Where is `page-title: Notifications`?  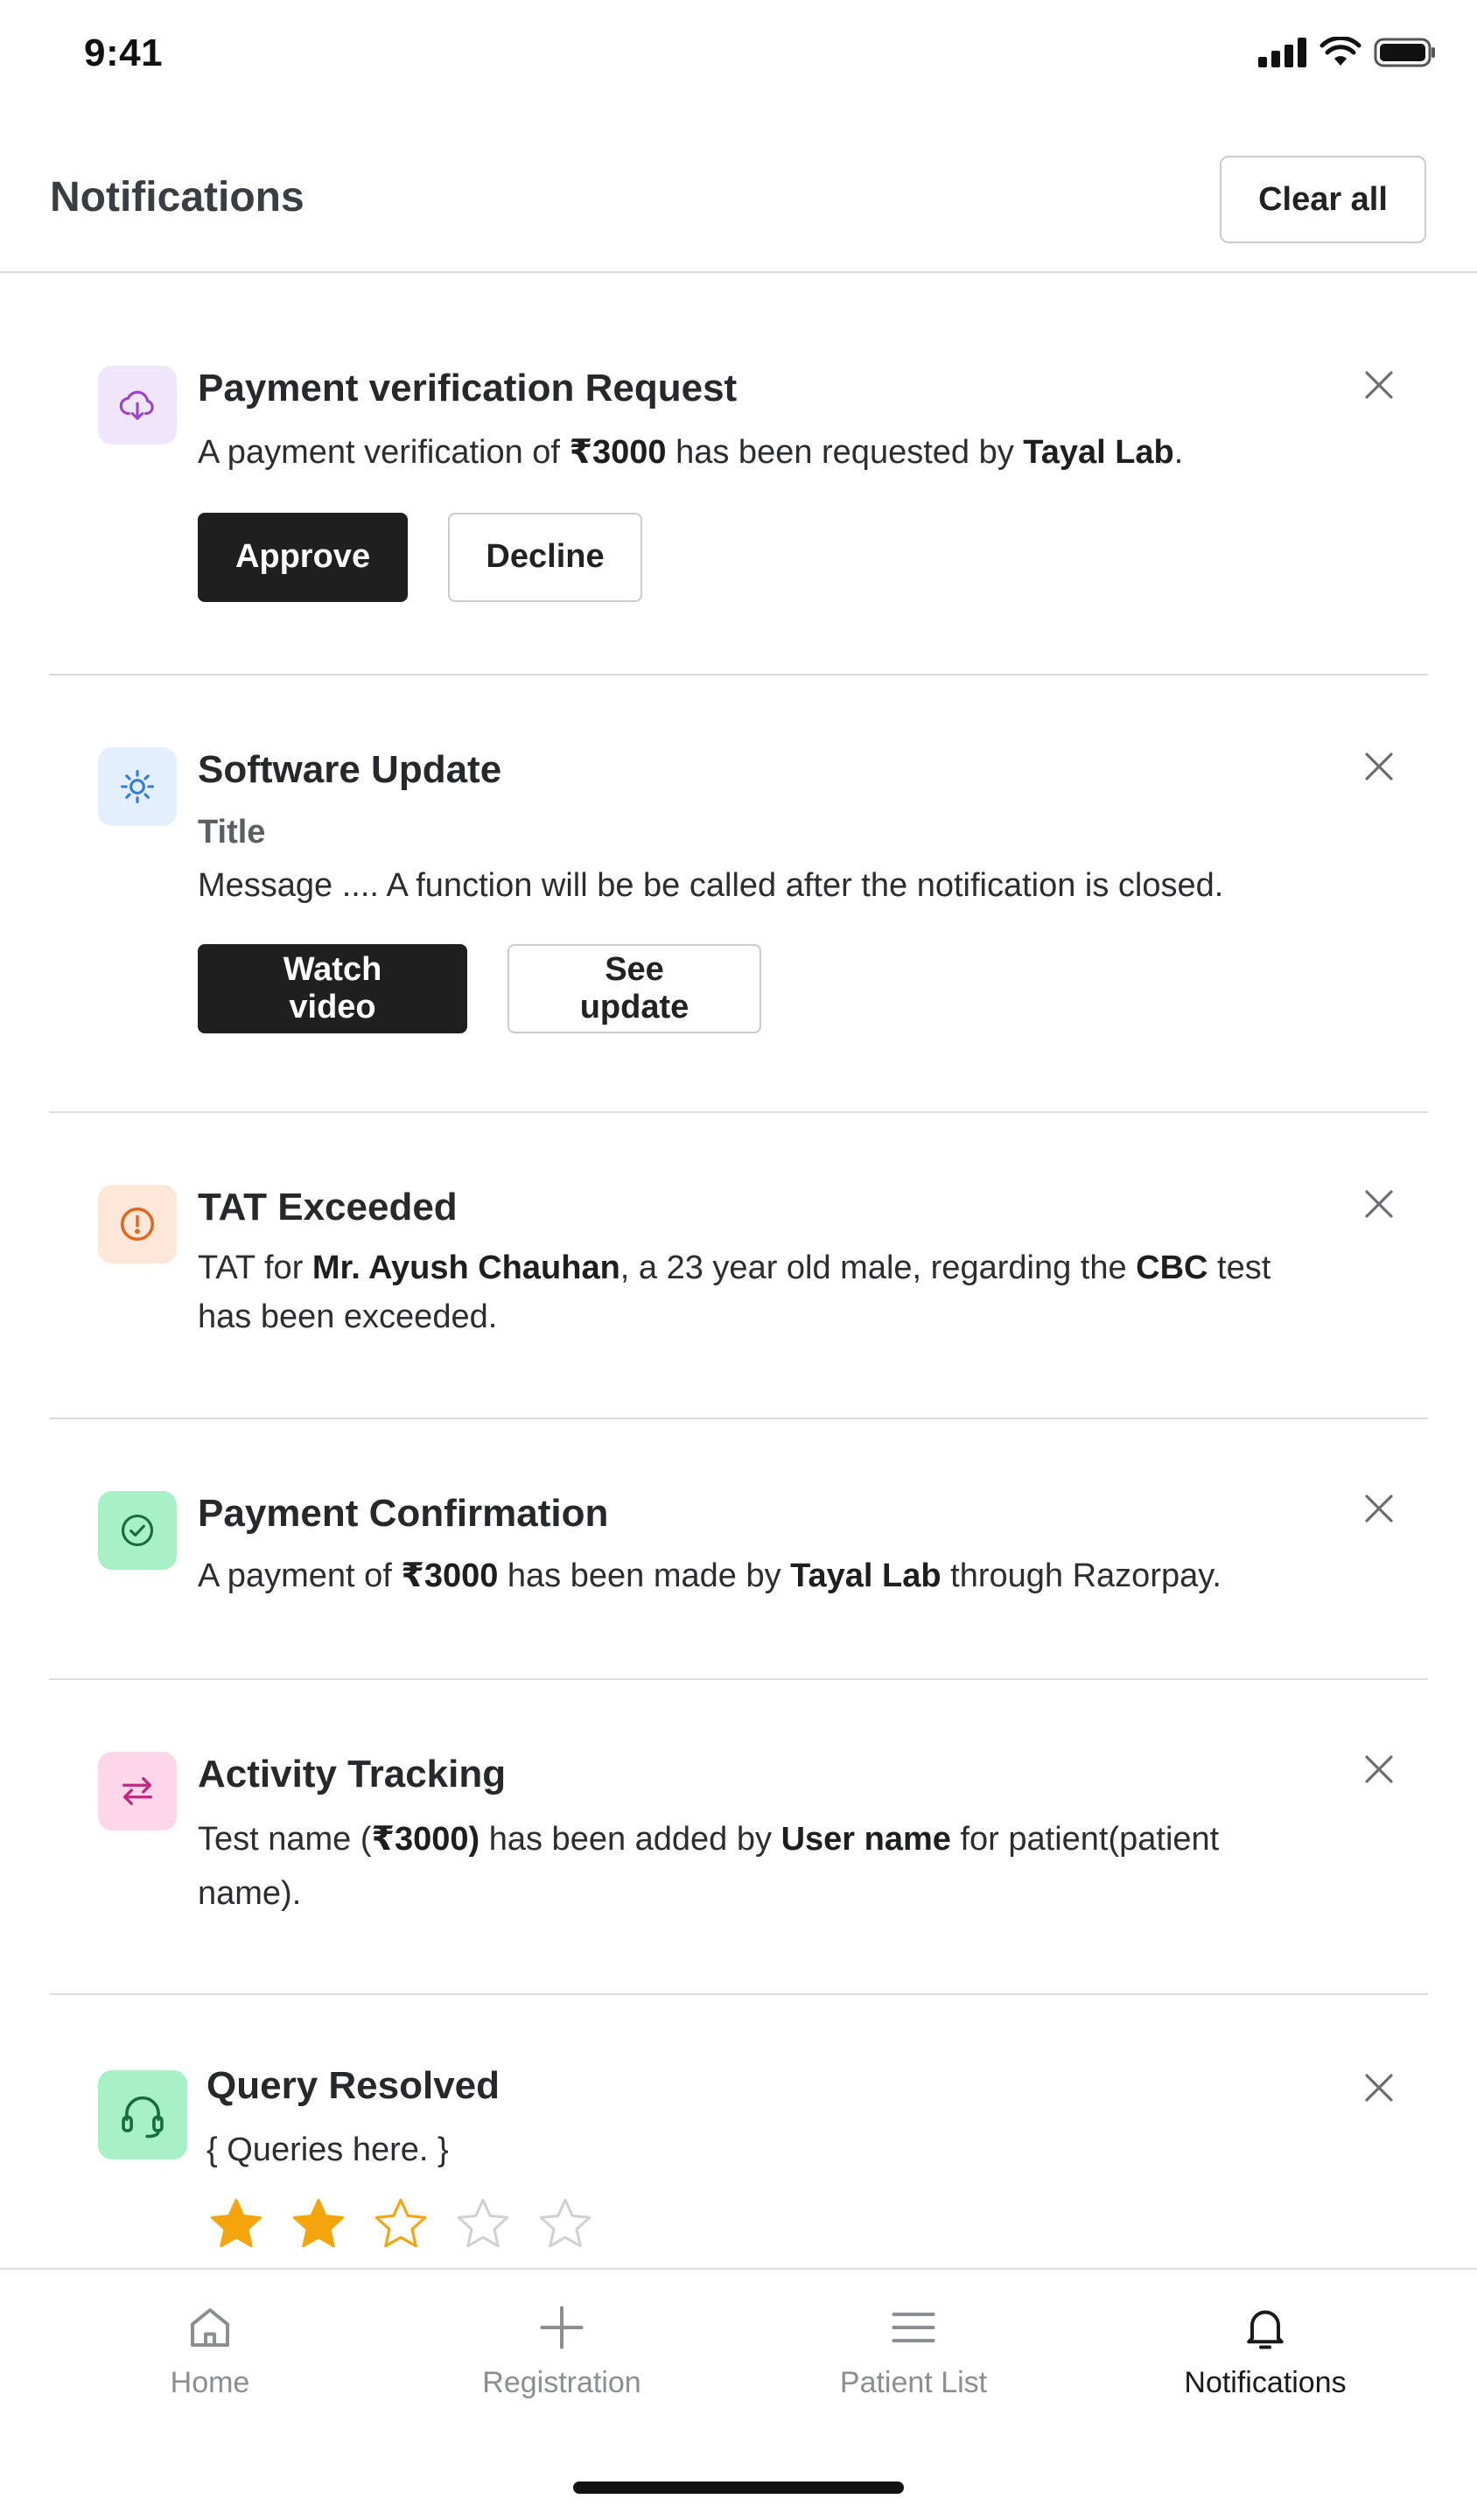 page-title: Notifications is located at coordinates (177, 197).